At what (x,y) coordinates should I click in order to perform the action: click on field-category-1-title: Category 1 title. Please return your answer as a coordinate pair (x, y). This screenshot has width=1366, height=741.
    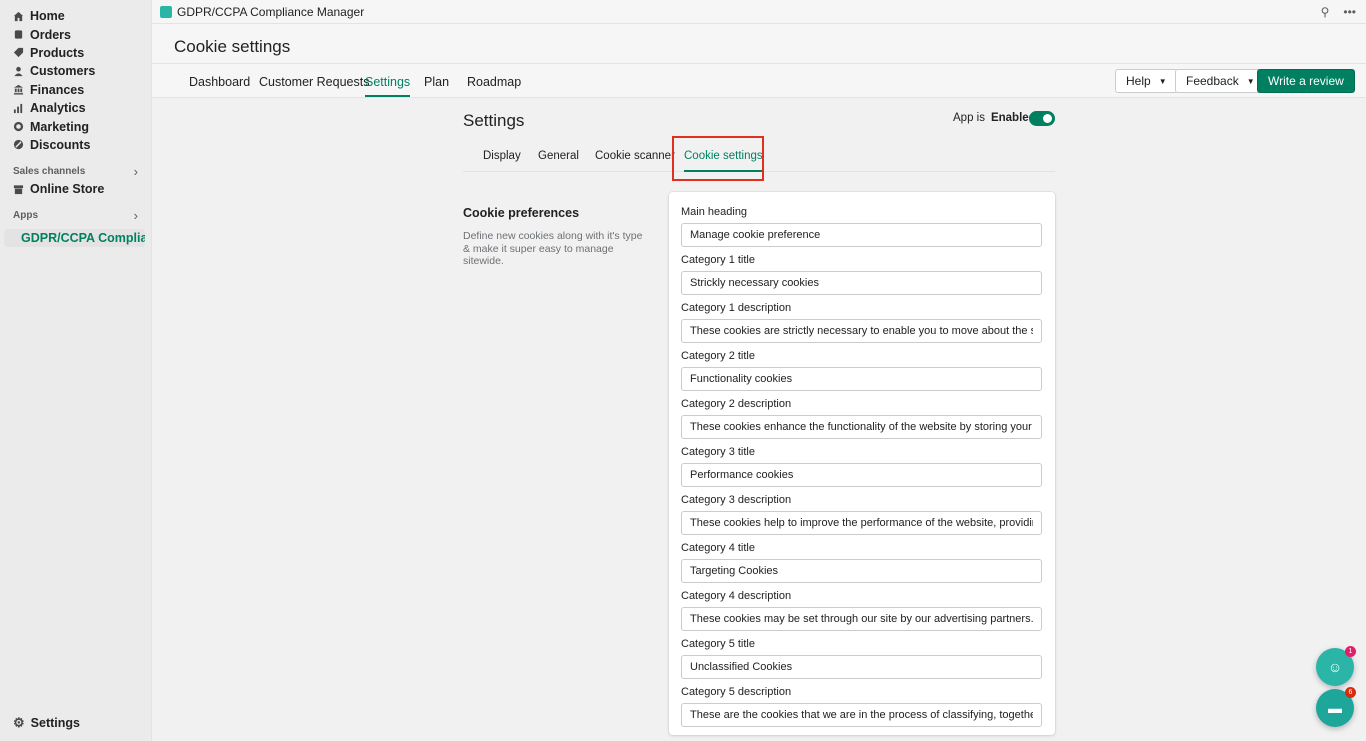
    Looking at the image, I should click on (861, 274).